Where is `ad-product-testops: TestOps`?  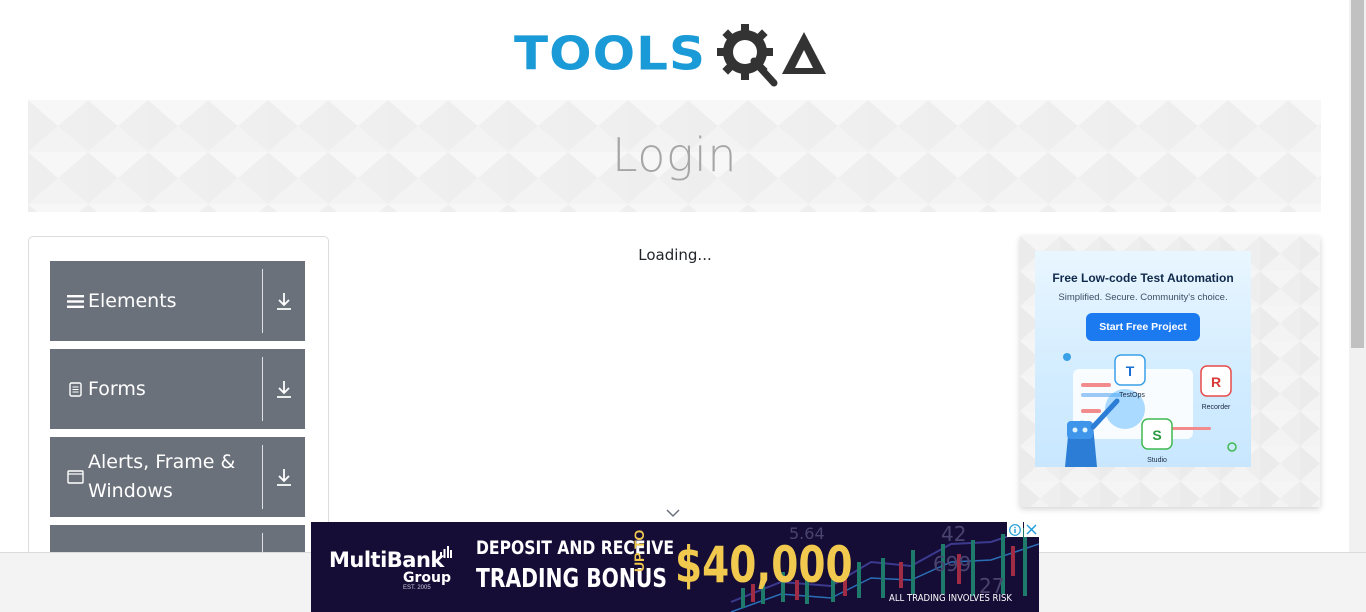 ad-product-testops: TestOps is located at coordinates (1132, 395).